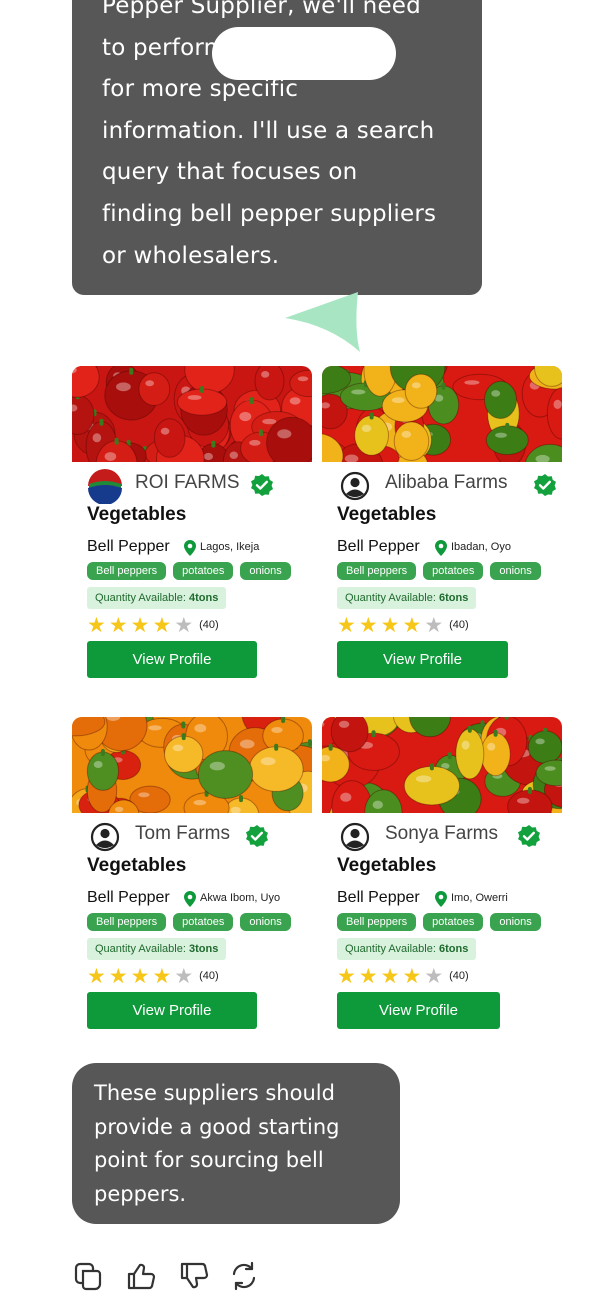 The width and height of the screenshot is (602, 1301). I want to click on message-line: query that focuses on, so click(230, 172).